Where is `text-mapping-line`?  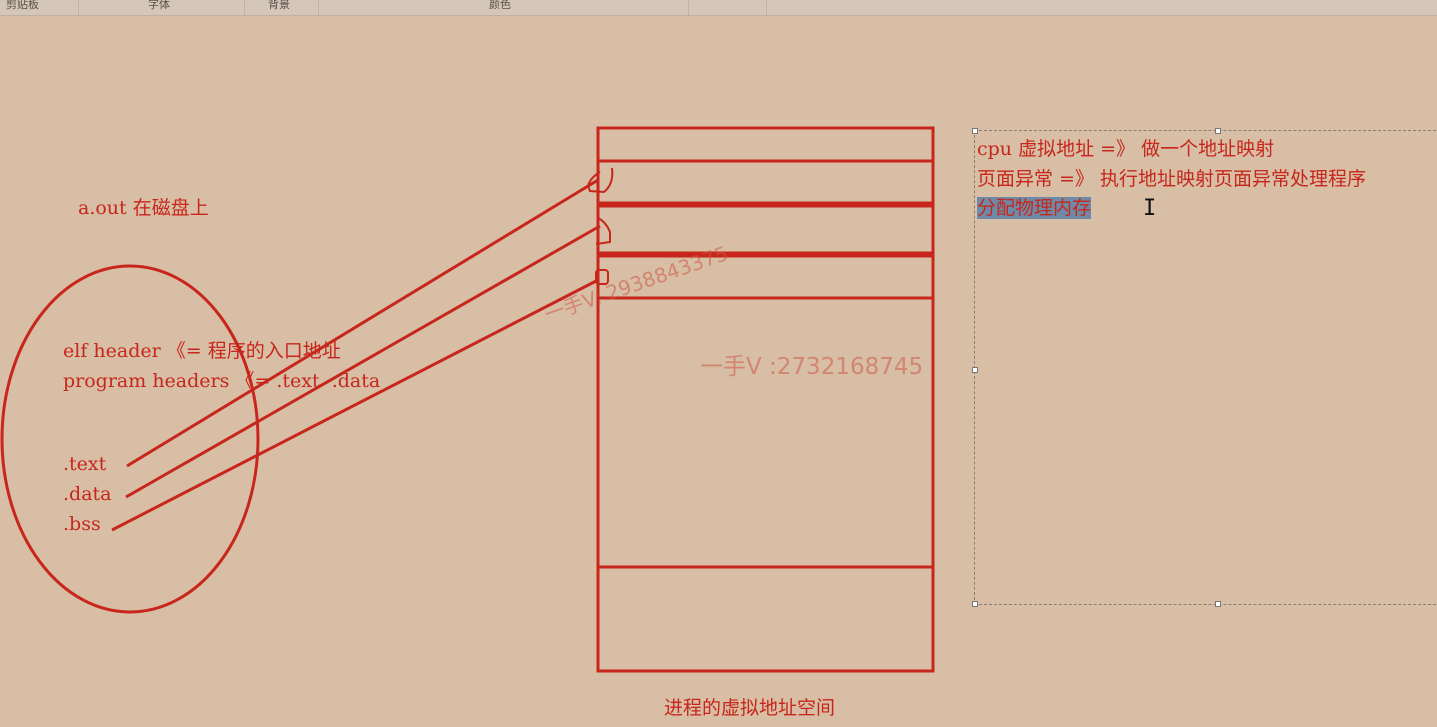 text-mapping-line is located at coordinates (362, 323).